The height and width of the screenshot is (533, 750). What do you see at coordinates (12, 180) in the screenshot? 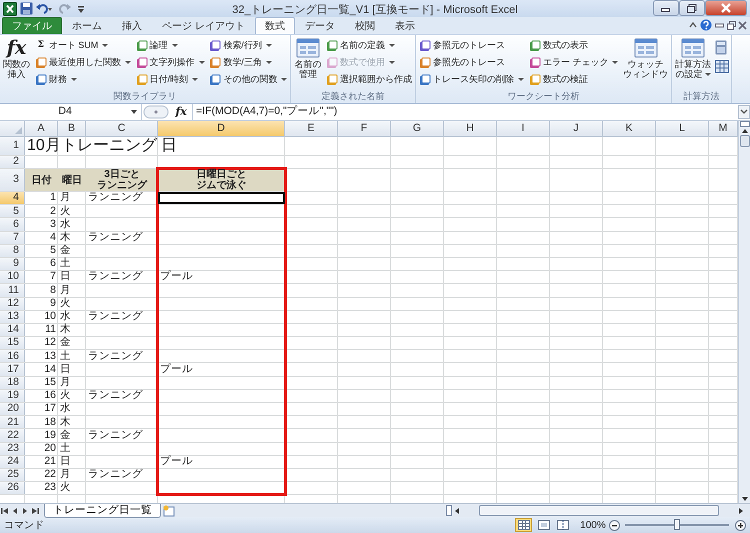
I see `row-header: 3` at bounding box center [12, 180].